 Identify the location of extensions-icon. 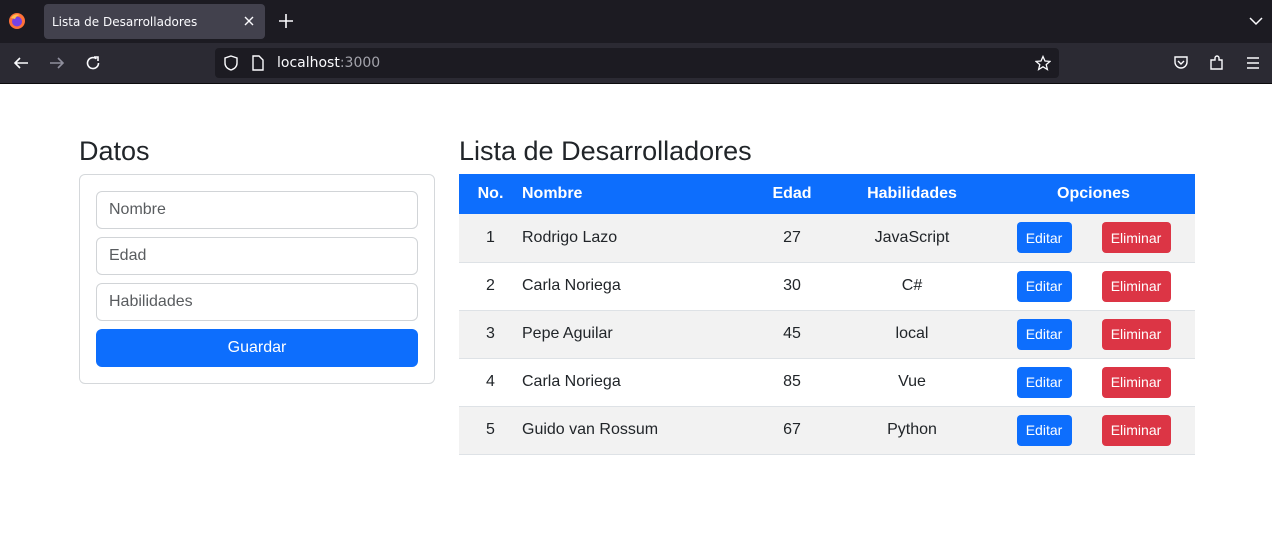
(1217, 63).